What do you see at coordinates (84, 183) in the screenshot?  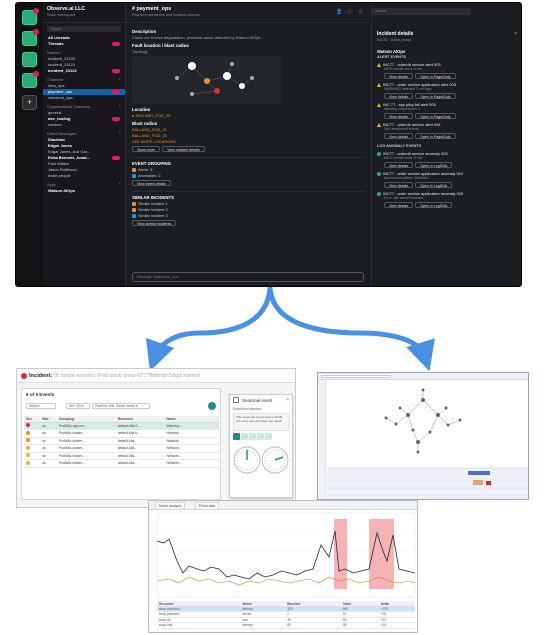 I see `section-apps: Apps +` at bounding box center [84, 183].